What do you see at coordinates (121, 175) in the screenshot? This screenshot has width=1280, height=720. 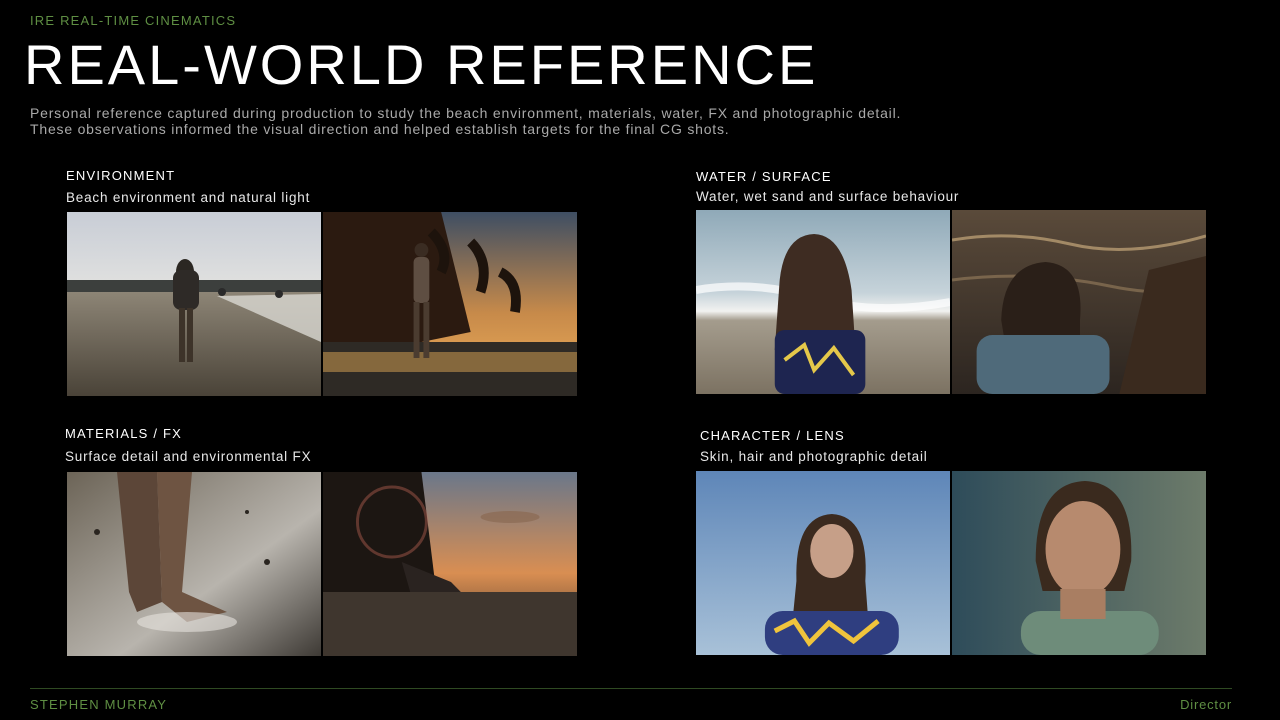 I see `section-title-environment: ENVIRONMENT` at bounding box center [121, 175].